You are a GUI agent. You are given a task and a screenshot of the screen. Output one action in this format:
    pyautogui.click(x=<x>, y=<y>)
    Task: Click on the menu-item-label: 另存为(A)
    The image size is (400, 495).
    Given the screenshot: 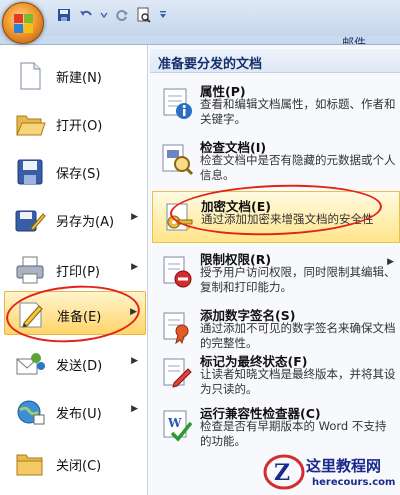 What is the action you would take?
    pyautogui.click(x=85, y=222)
    